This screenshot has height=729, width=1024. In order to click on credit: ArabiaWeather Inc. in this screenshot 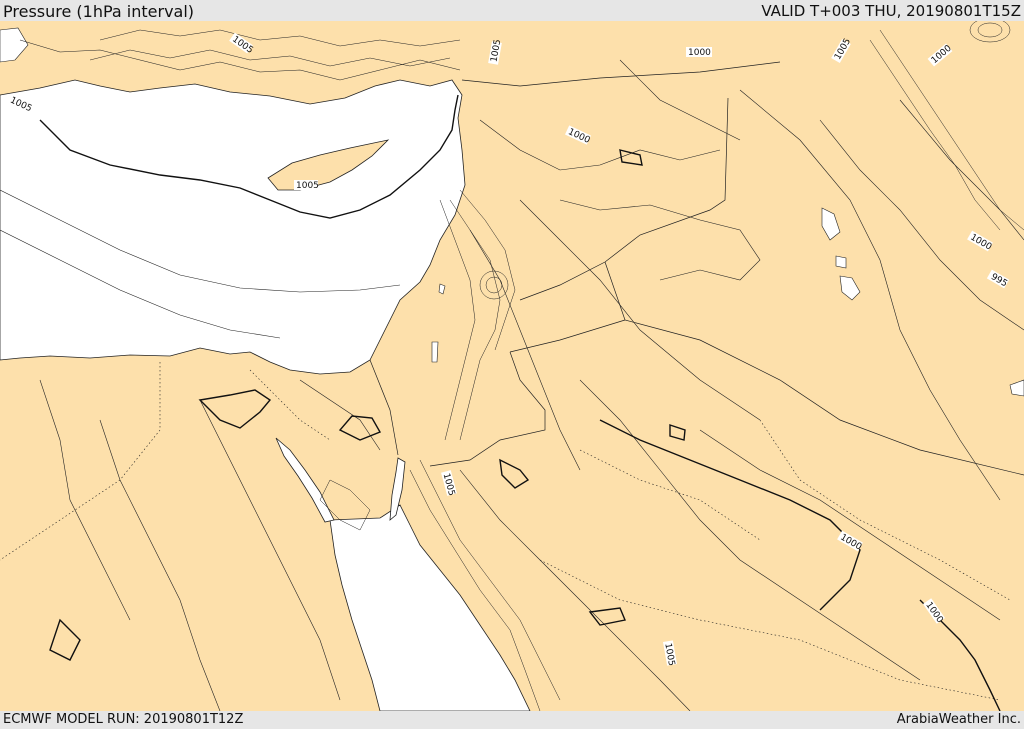, I will do `click(958, 719)`.